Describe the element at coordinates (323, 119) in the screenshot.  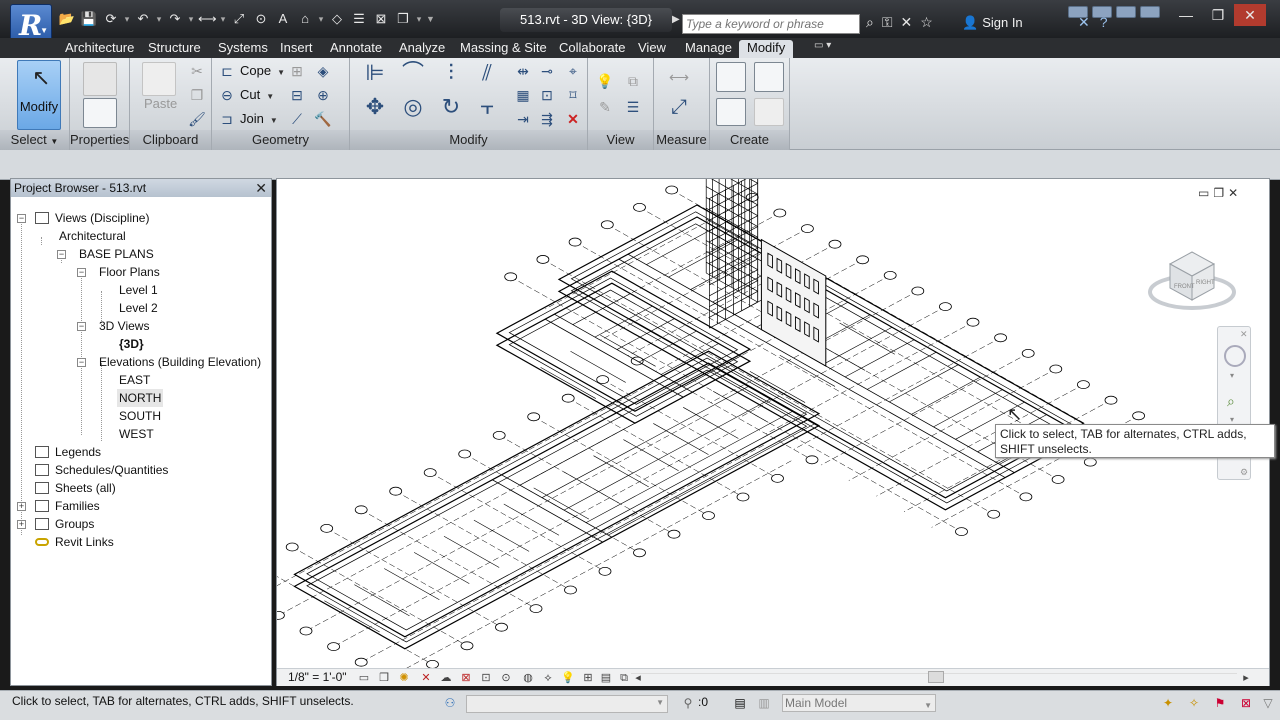
I see `hammer-icon: 🔨` at that location.